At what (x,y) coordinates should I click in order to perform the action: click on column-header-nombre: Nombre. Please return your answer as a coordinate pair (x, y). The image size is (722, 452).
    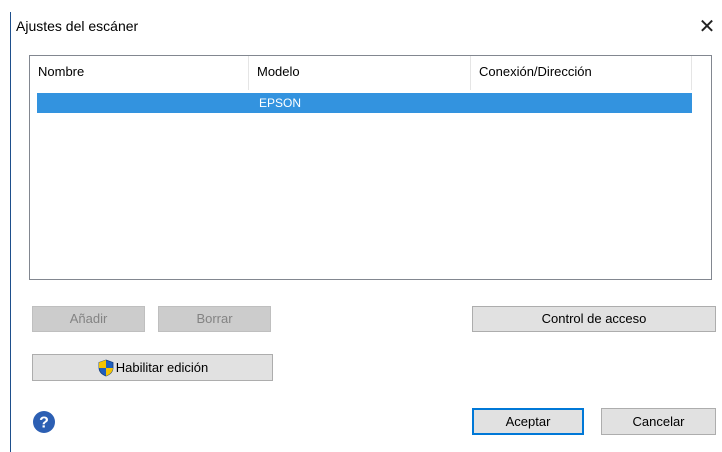
    Looking at the image, I should click on (139, 73).